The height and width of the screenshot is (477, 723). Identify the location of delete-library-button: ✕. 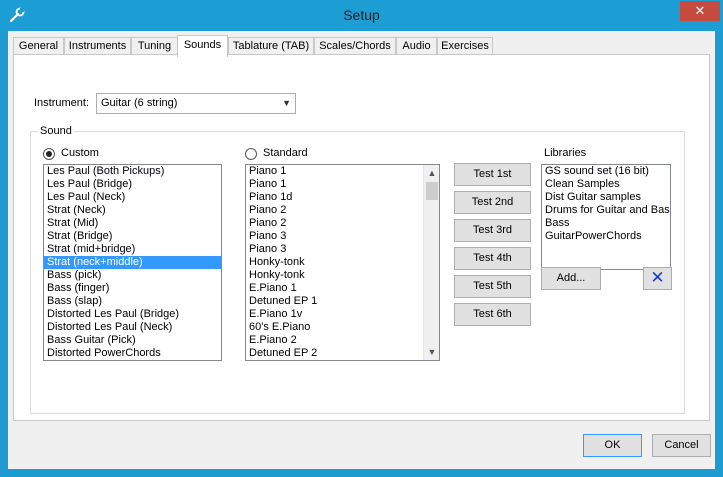
(657, 278).